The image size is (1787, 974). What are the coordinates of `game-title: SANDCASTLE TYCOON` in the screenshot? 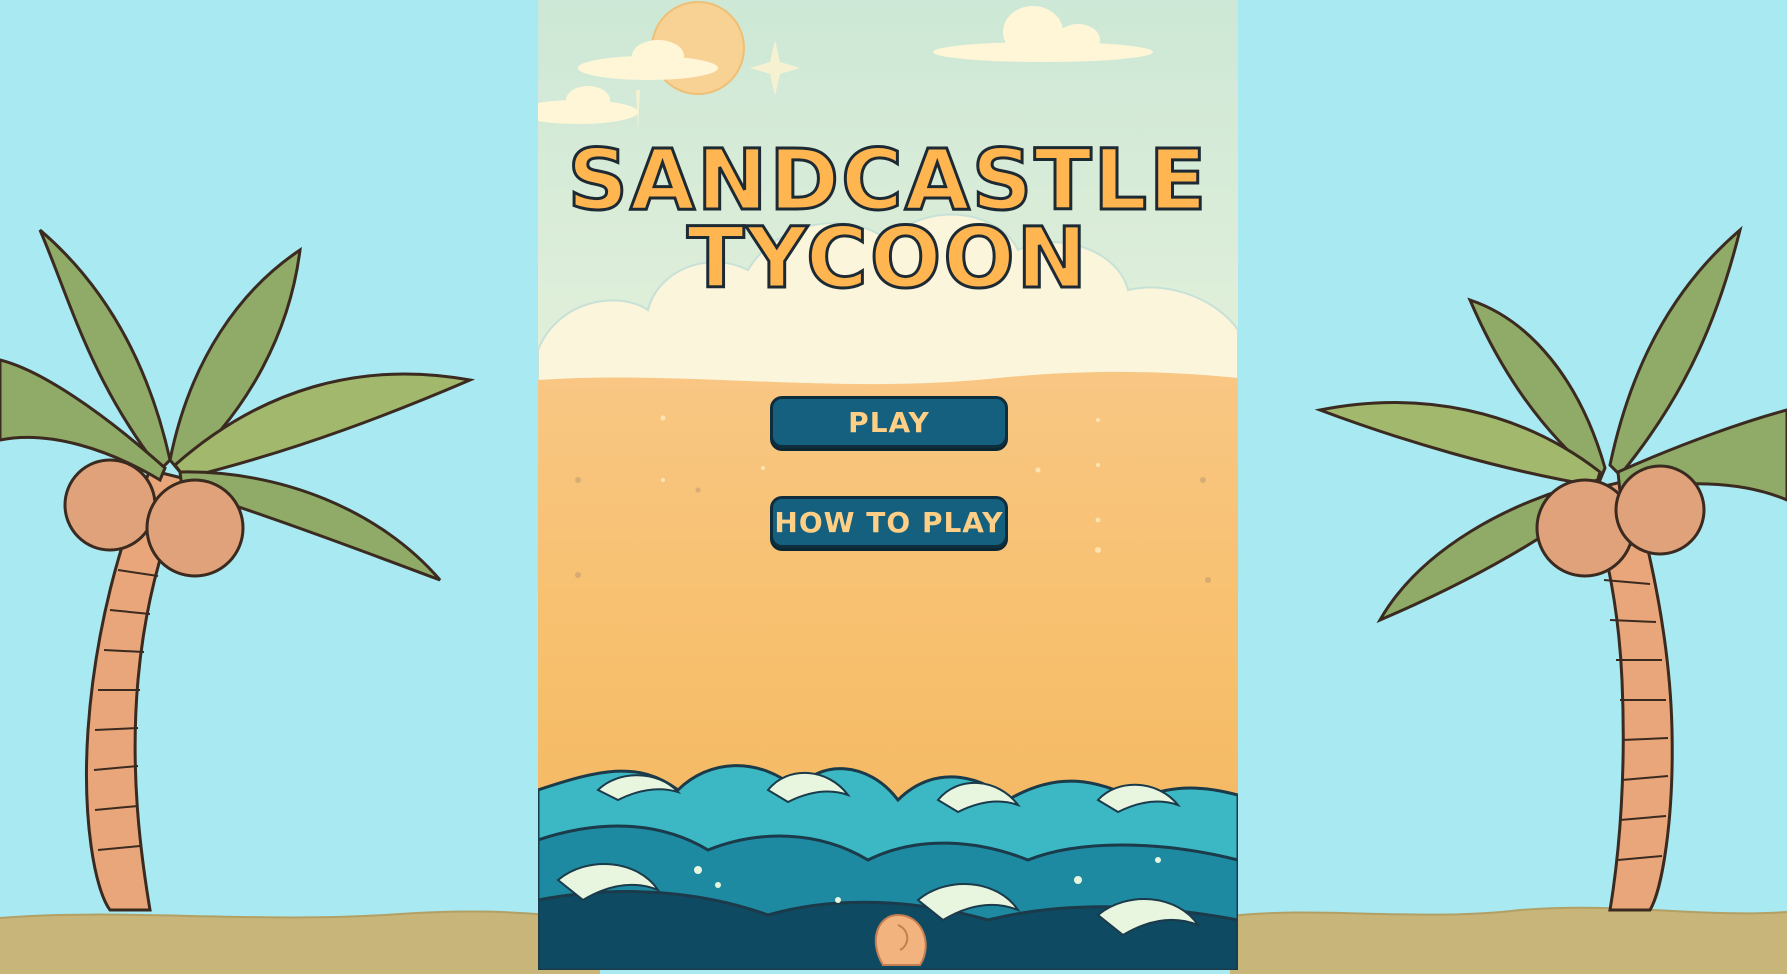 It's located at (888, 219).